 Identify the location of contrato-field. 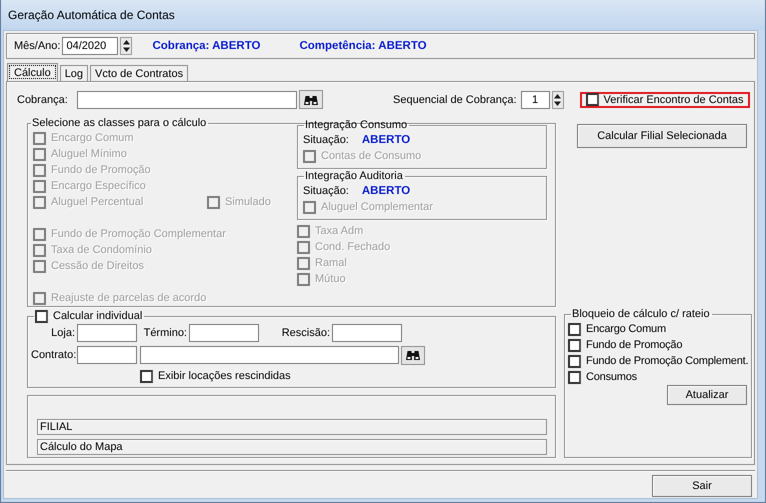
(107, 355).